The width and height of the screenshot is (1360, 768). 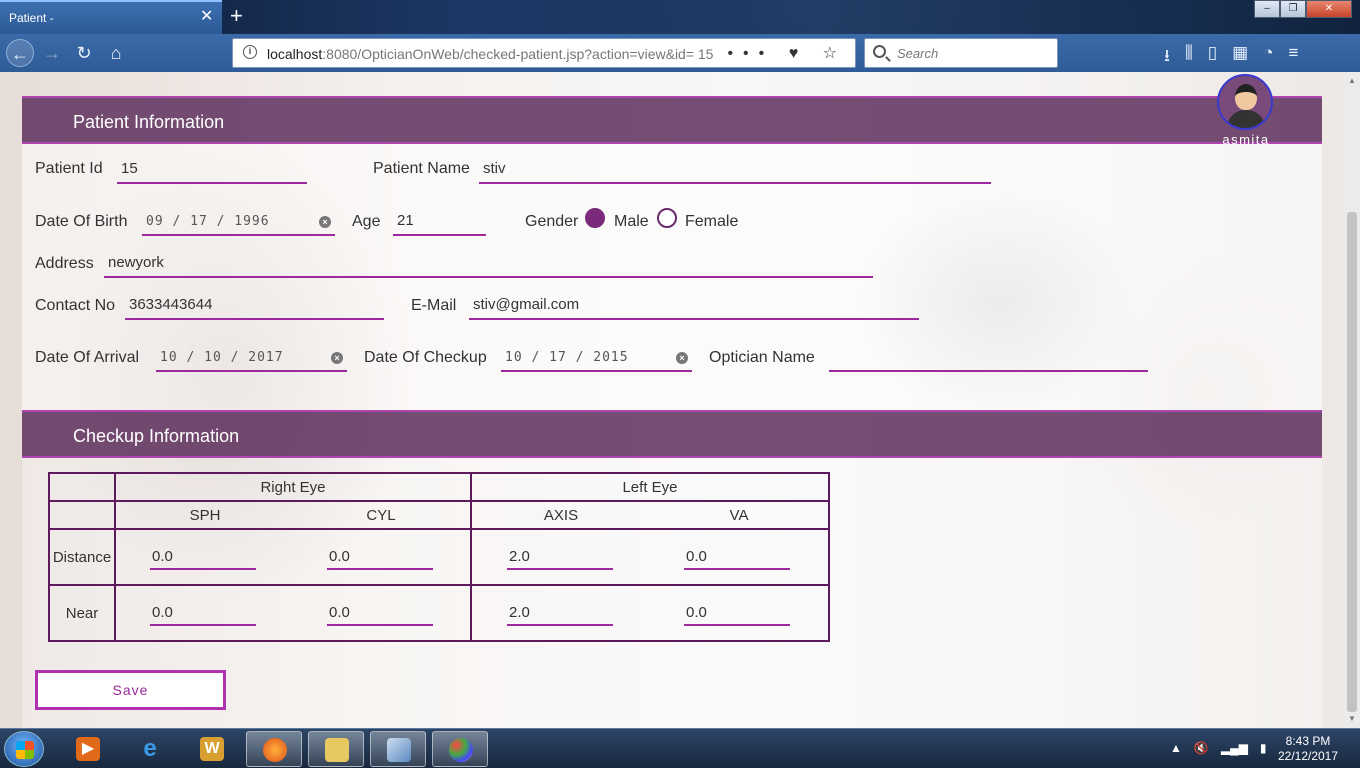 What do you see at coordinates (1268, 57) in the screenshot?
I see `bulb-icon: ◔` at bounding box center [1268, 57].